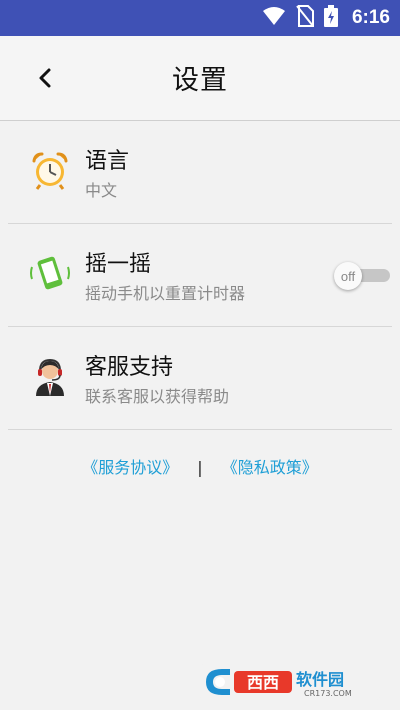  I want to click on customer-service-icon, so click(50, 376).